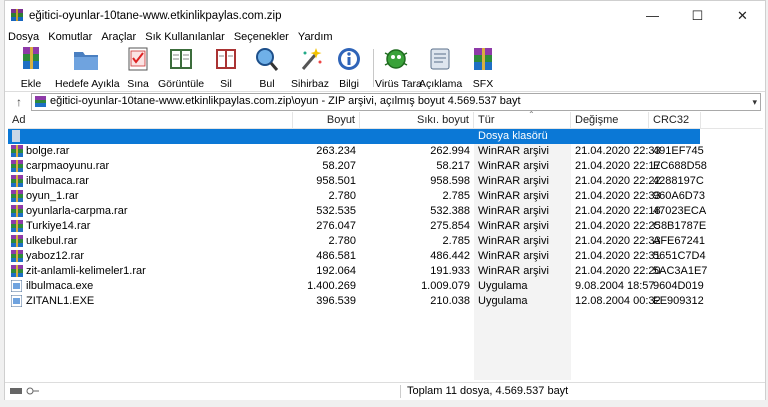 The height and width of the screenshot is (407, 768). I want to click on file-type: Uygulama, so click(503, 286).